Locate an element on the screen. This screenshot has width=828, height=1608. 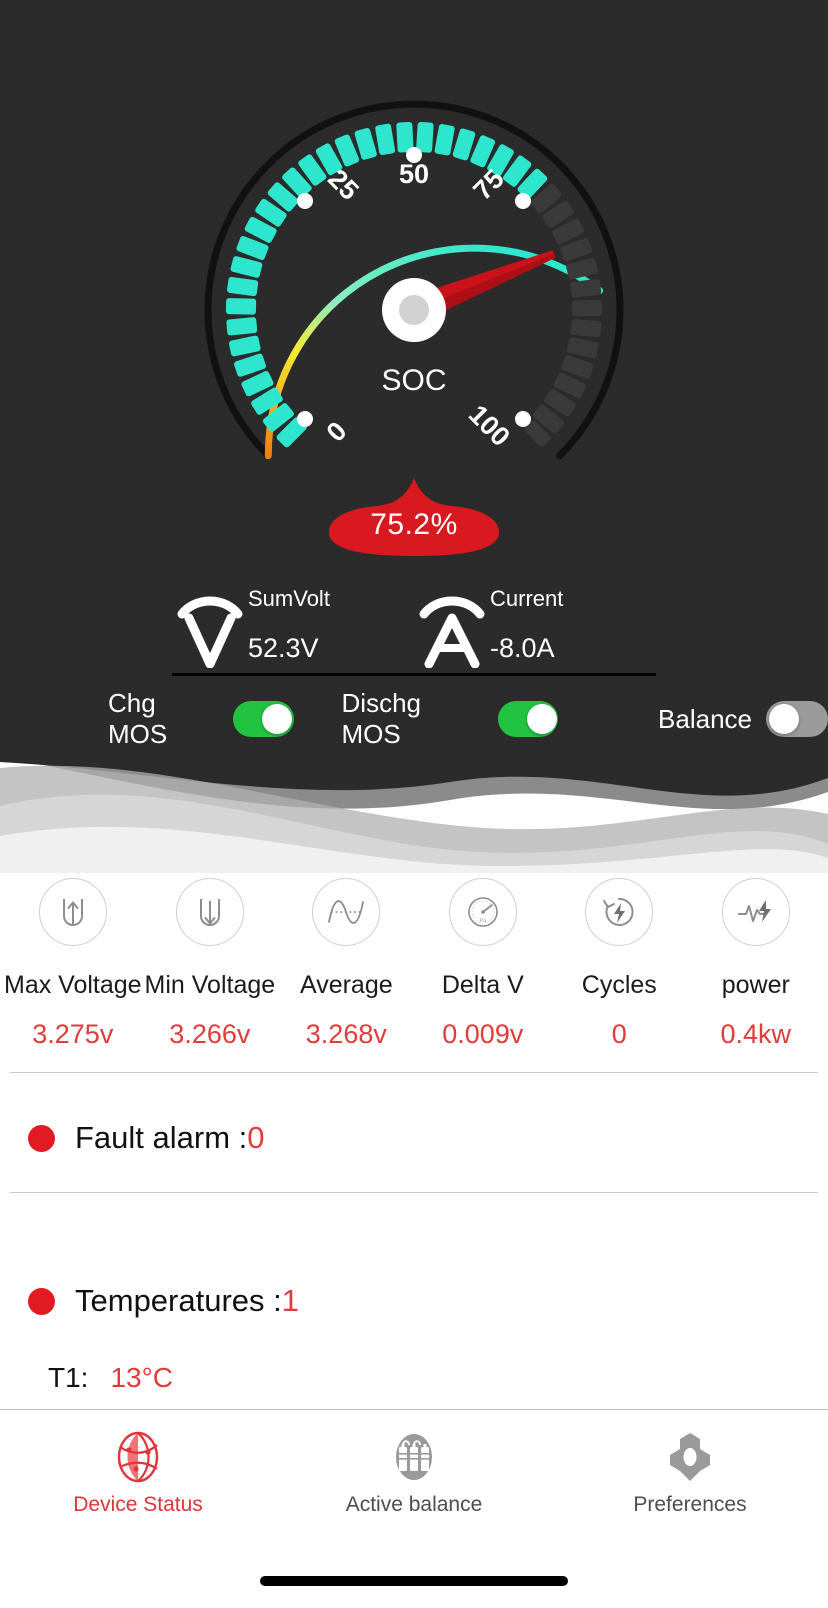
tab-device-status-label: Device Status is located at coordinates (138, 1504).